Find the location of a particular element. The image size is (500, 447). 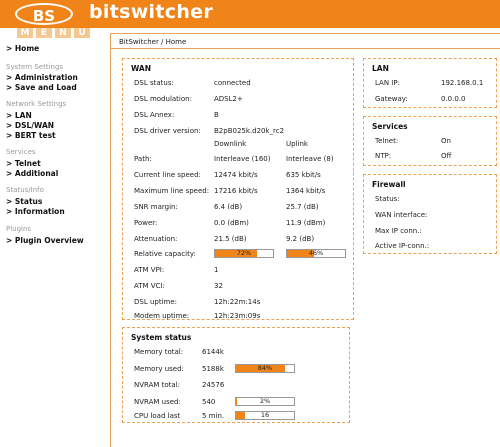

dsl-status-value: connected is located at coordinates (232, 83).